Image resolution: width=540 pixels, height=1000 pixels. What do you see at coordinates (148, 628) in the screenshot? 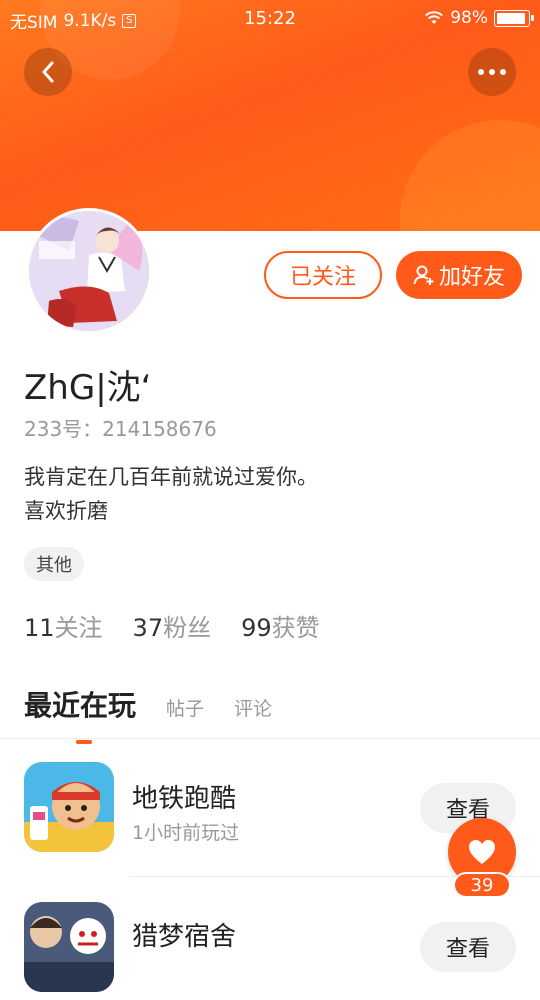
I see `stat-num: 37` at bounding box center [148, 628].